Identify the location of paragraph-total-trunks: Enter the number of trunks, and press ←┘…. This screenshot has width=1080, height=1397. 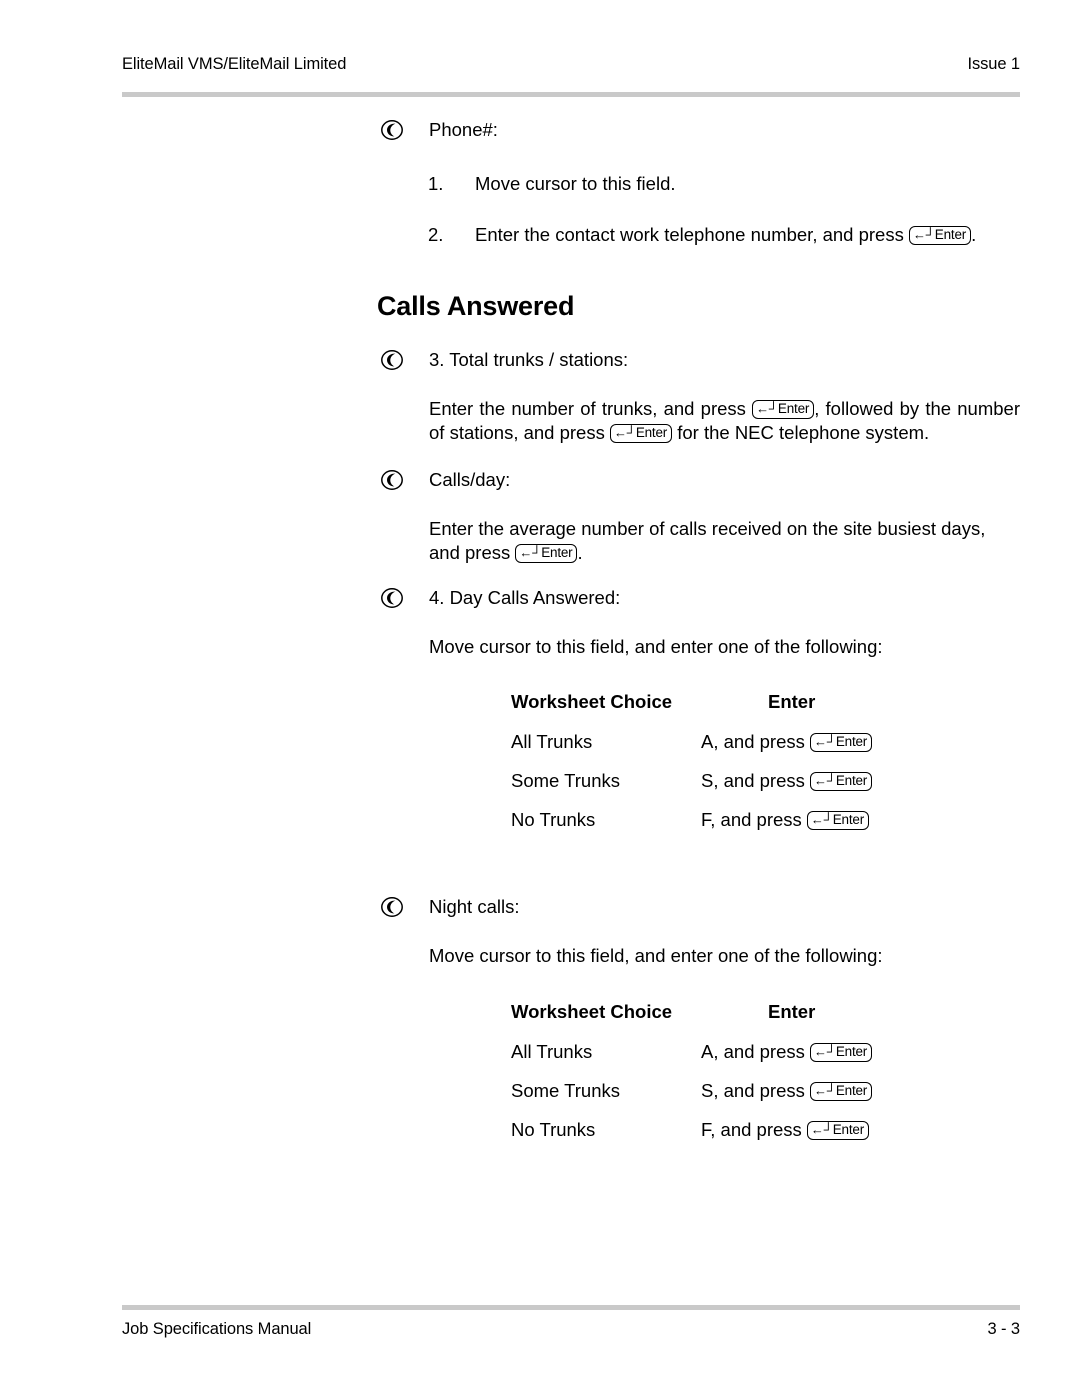
(540, 422).